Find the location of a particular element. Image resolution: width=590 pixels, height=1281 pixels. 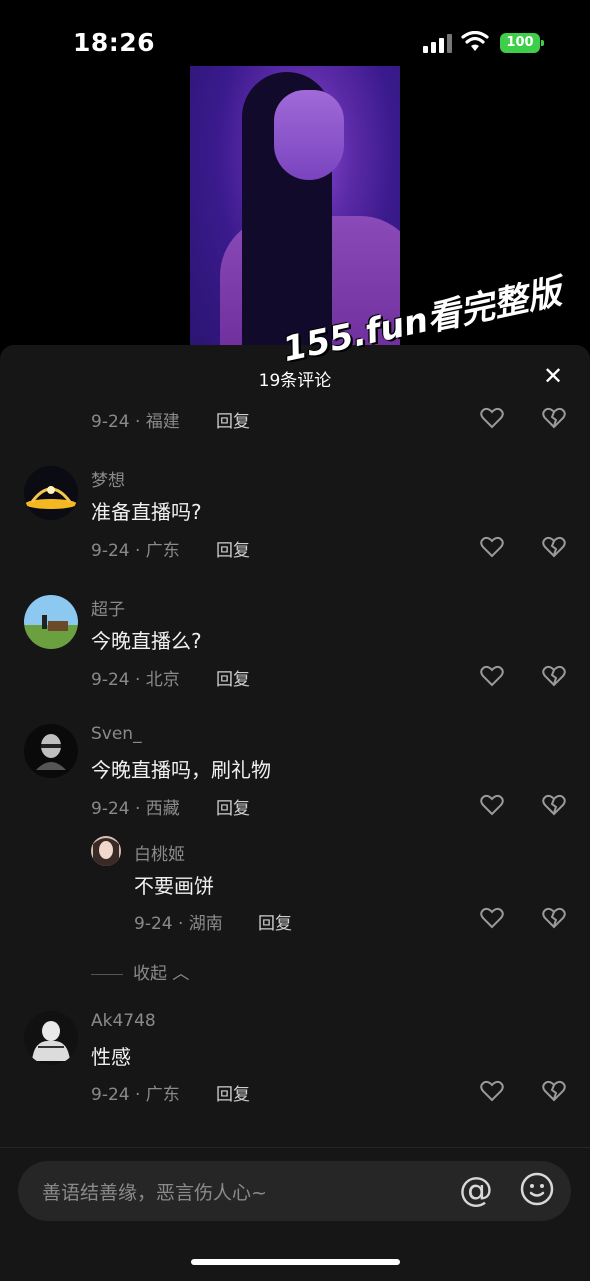

comment-input-placeholder: 善语结善缘，恶言伤人心~ is located at coordinates (154, 1193).